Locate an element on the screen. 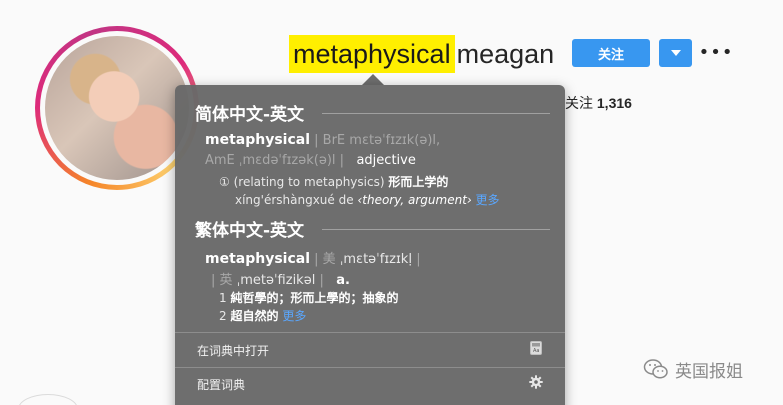  example-collocates: ‹theory, argument› is located at coordinates (414, 200).